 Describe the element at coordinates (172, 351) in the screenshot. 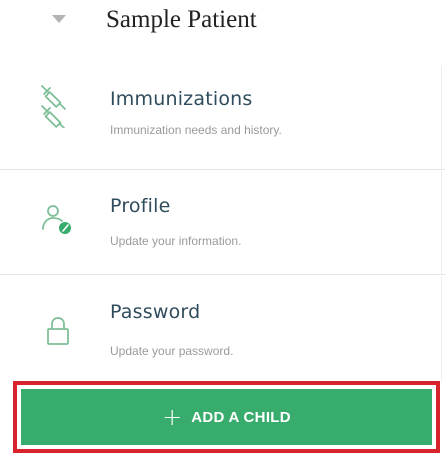

I see `menu-item-subtitle: Update your password.` at that location.